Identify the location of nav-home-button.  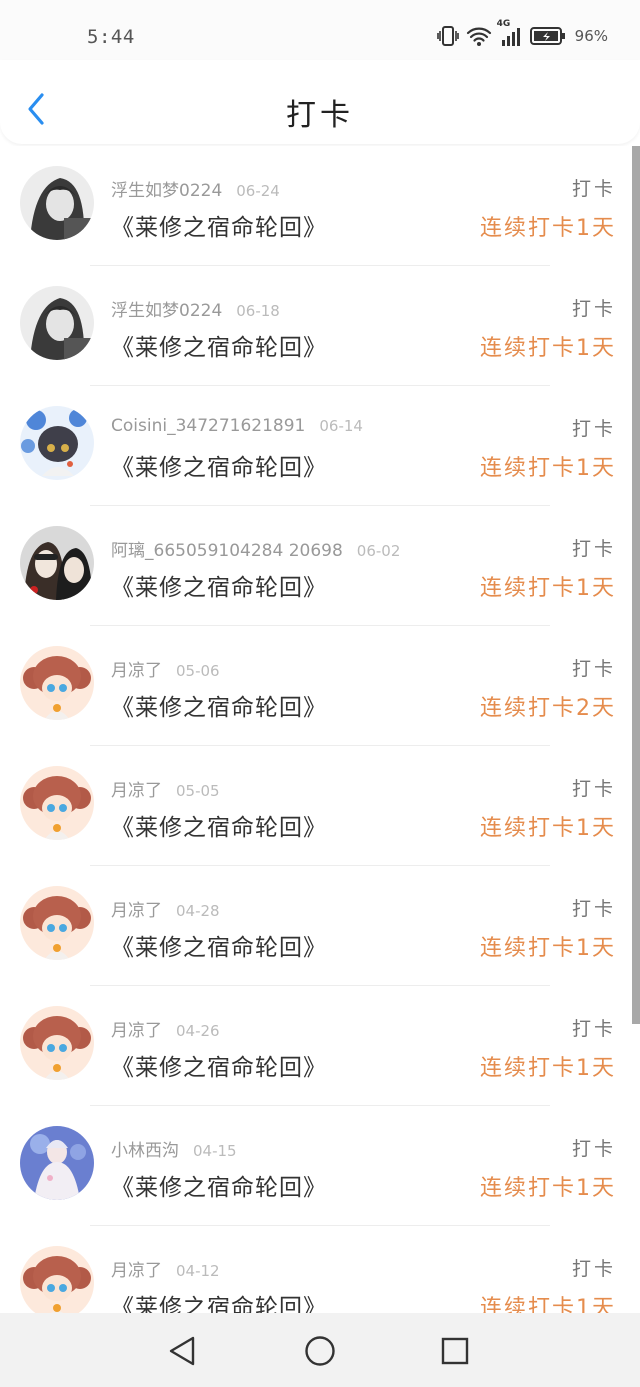
(320, 1351).